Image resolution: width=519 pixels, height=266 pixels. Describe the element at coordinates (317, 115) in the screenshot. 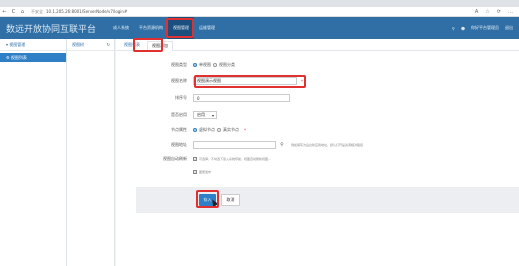

I see `row-enabled: 是否启用 启用 ▾` at that location.